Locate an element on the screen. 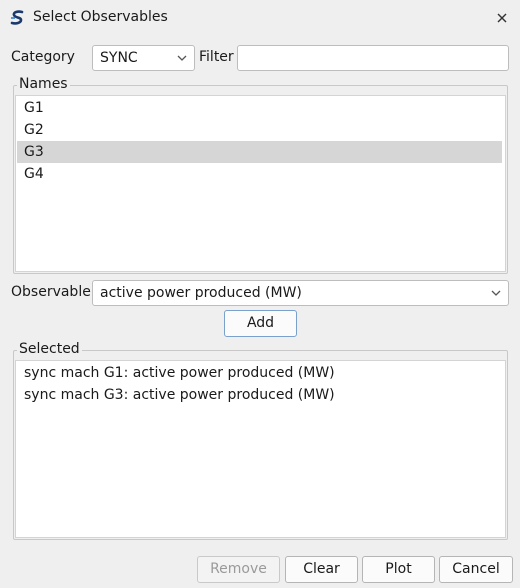 This screenshot has width=520, height=588. selected-group-title: Selected is located at coordinates (49, 349).